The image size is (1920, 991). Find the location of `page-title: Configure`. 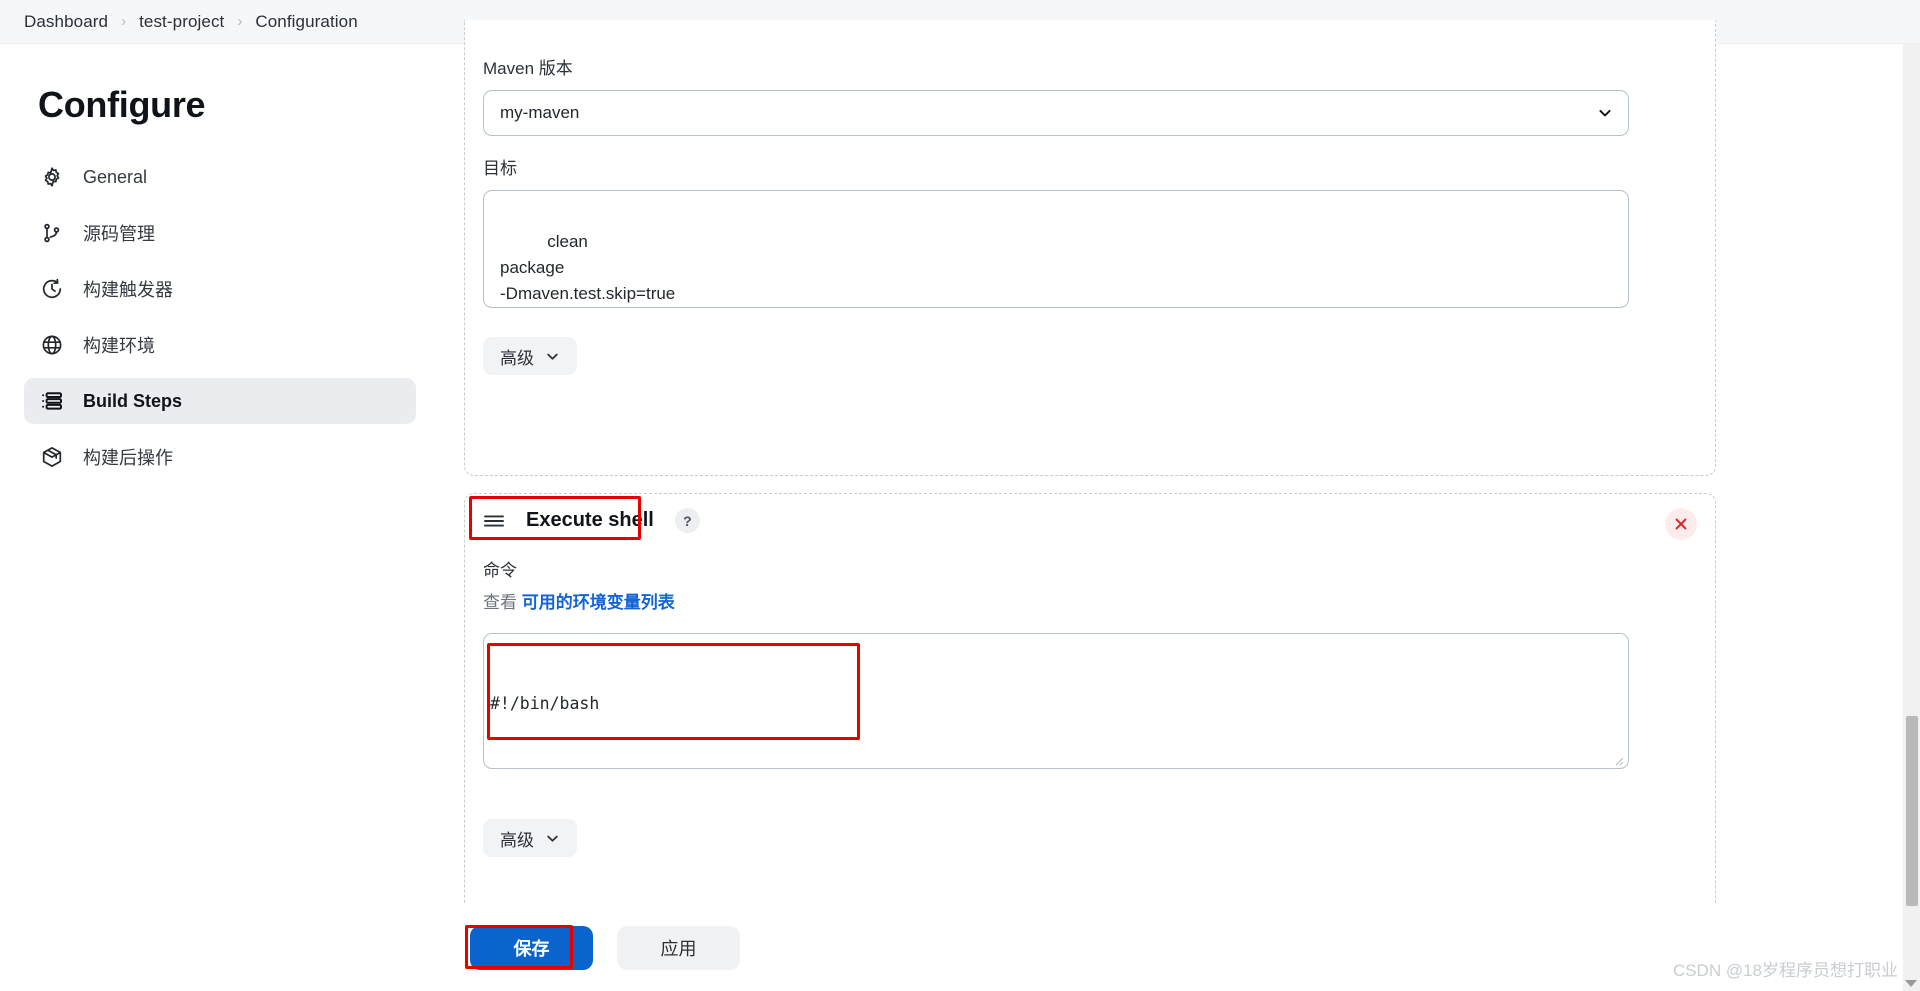

page-title: Configure is located at coordinates (122, 104).